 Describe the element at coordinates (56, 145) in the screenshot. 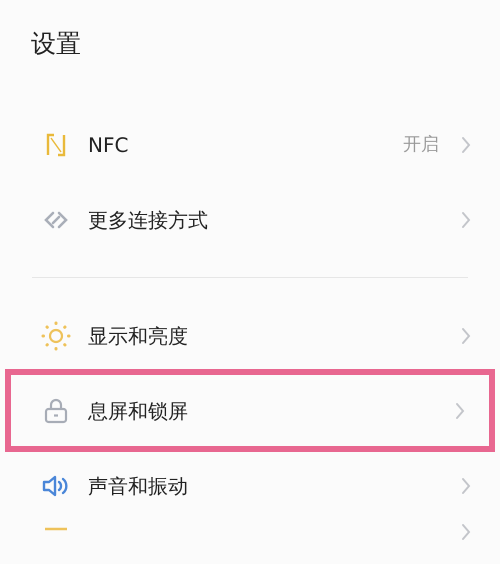

I see `nfc-icon` at that location.